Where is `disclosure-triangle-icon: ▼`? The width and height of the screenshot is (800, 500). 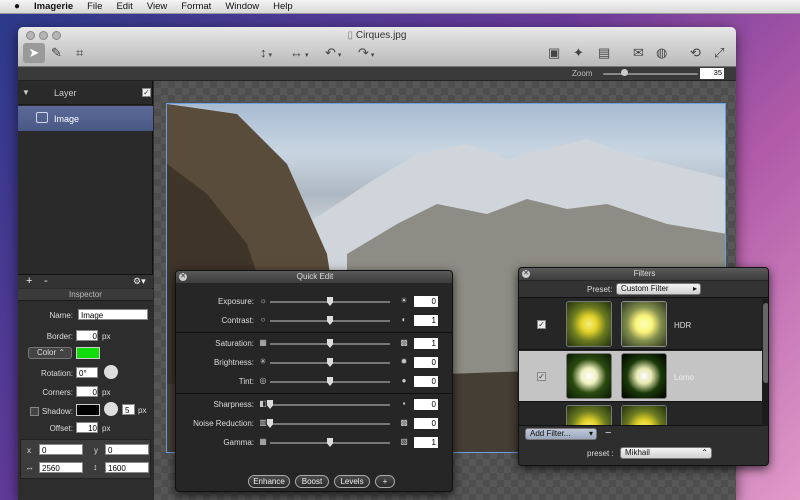
disclosure-triangle-icon: ▼ is located at coordinates (26, 92).